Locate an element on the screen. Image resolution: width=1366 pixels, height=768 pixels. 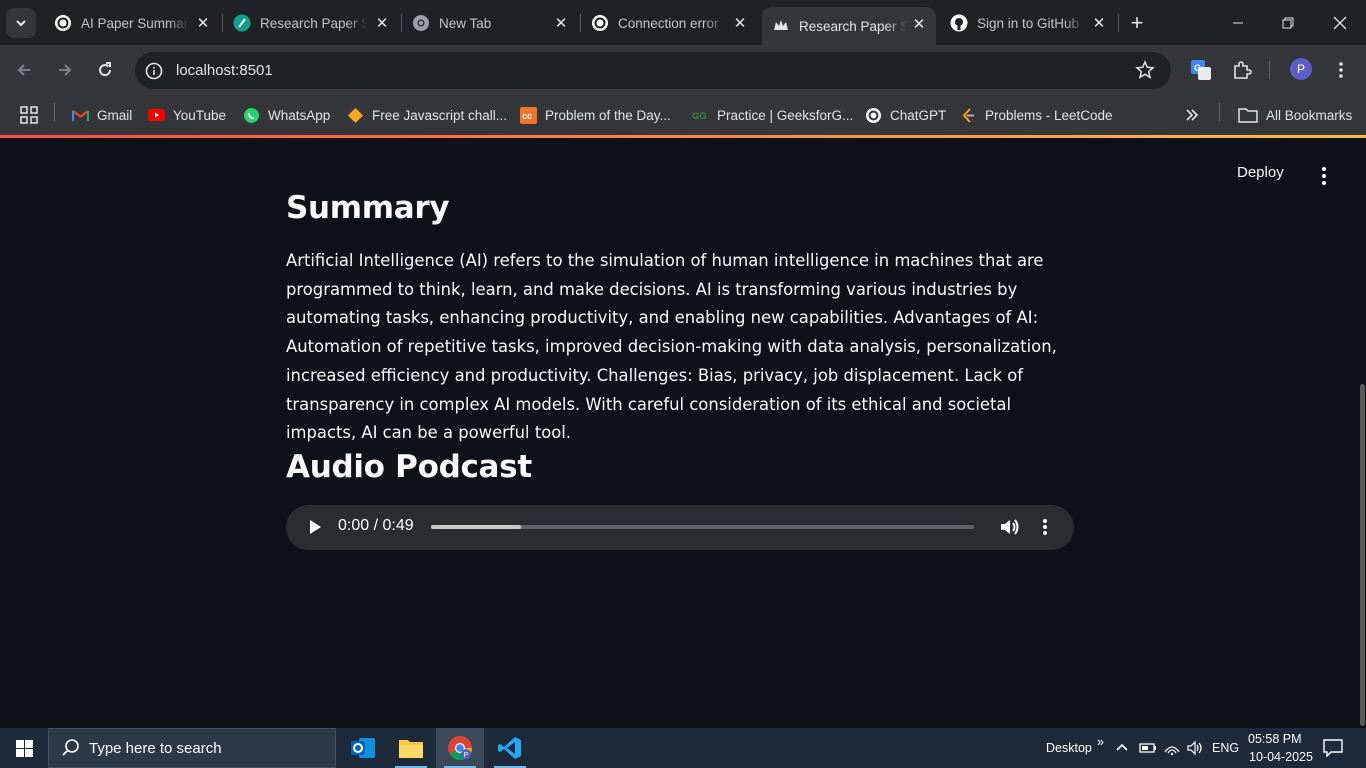
streamlit-crown-icon is located at coordinates (781, 26).